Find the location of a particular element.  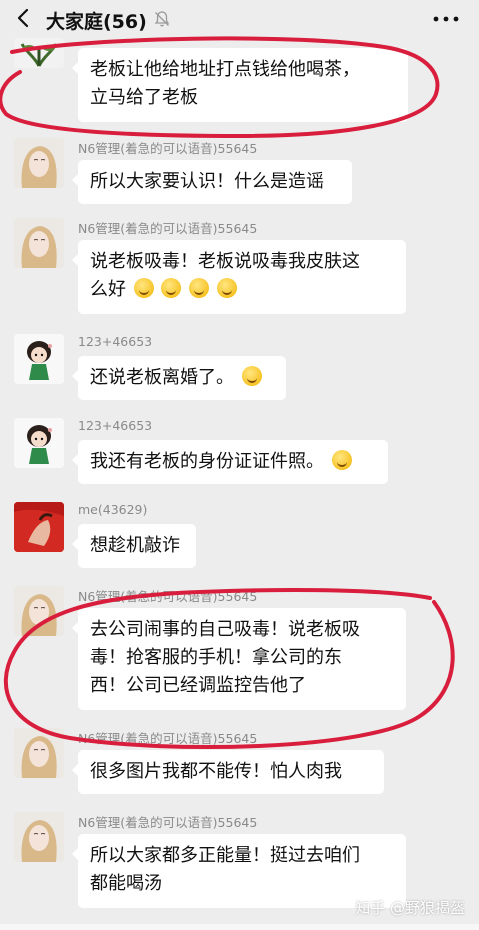

message-bubble: 很多图片我都不能传！怕人肉我 is located at coordinates (228, 772).